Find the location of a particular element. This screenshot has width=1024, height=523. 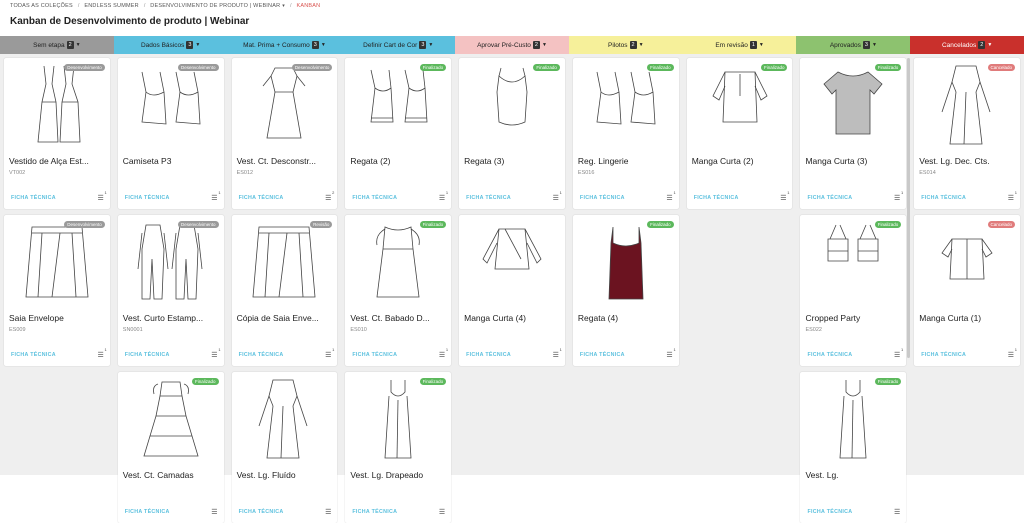

breadcrumb-project: DESENVOLVIMENTO DE PRODUTO | WEBINAR is located at coordinates (215, 6).